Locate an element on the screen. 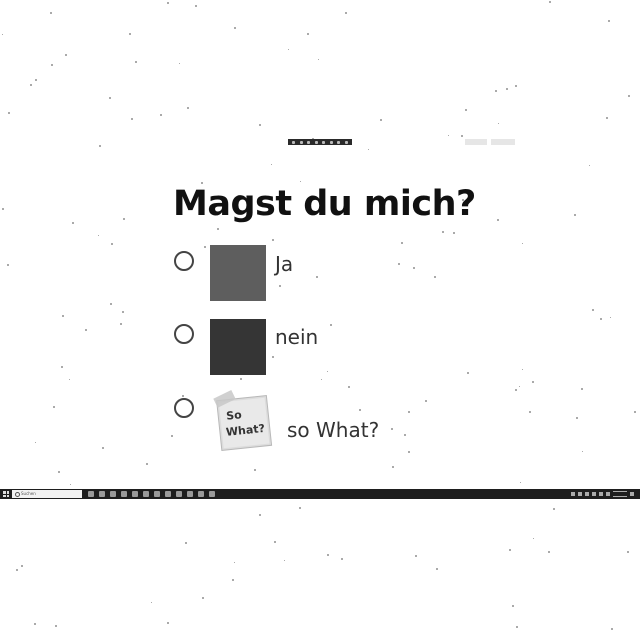  window-top-chrome is located at coordinates (320, 143).